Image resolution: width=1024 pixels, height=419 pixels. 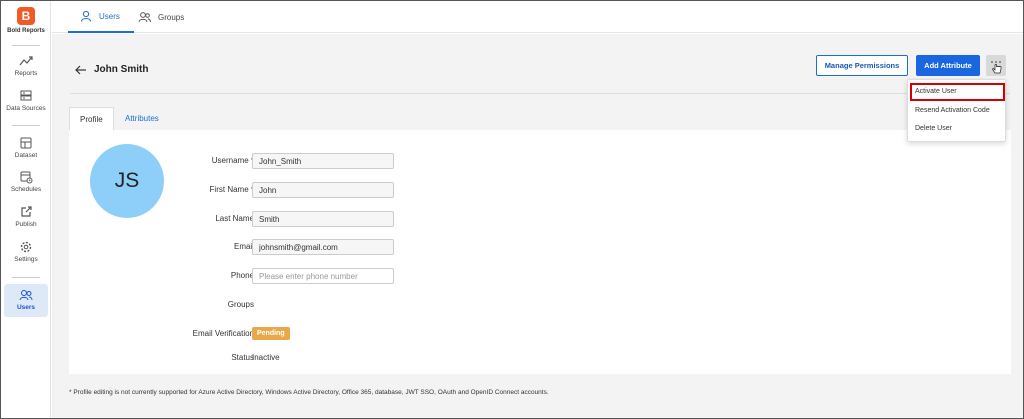 I want to click on groups-label: Groups, so click(x=240, y=304).